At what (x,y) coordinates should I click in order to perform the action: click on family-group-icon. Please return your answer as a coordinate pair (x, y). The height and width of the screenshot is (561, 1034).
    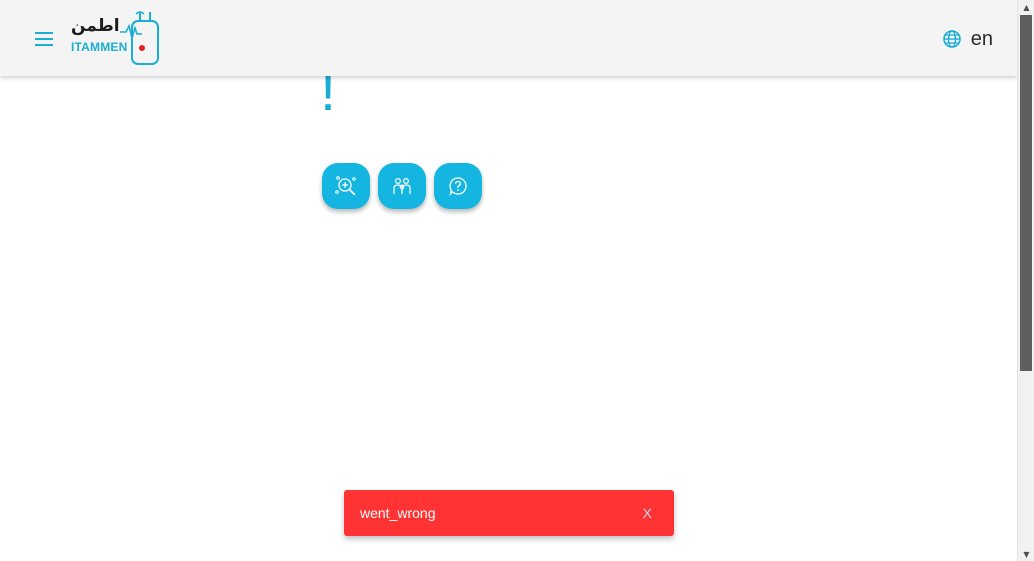
    Looking at the image, I should click on (402, 186).